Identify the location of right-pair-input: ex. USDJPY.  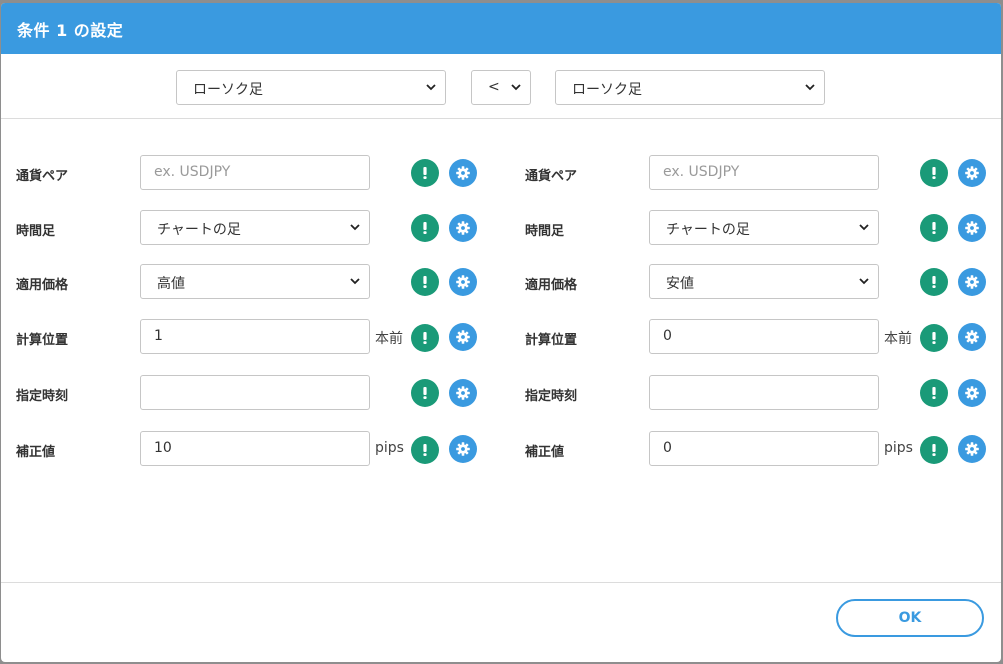
(764, 172).